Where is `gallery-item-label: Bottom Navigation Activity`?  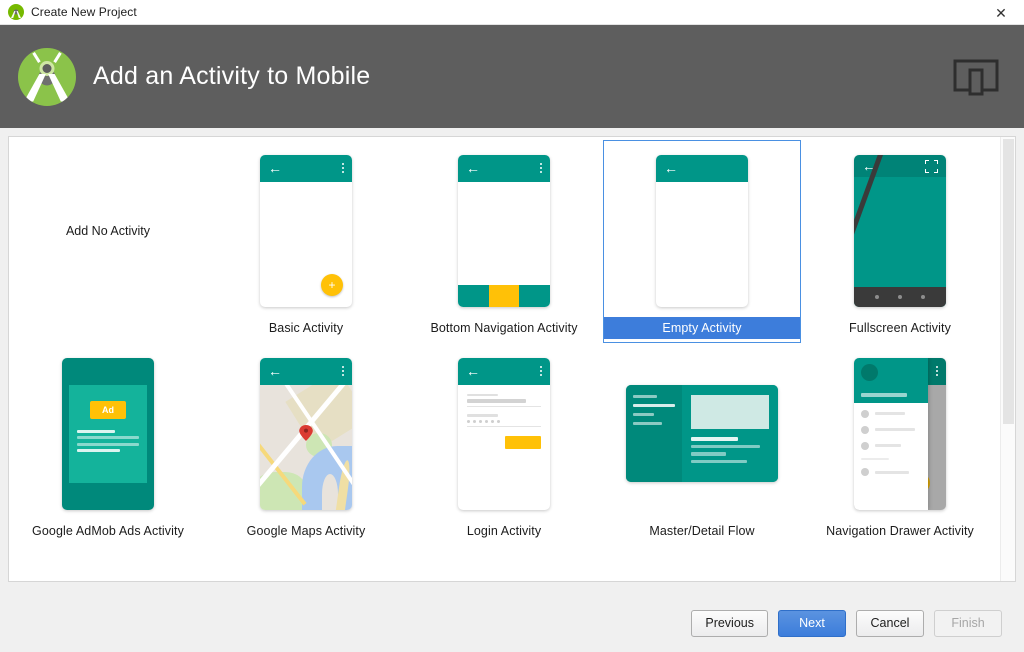 gallery-item-label: Bottom Navigation Activity is located at coordinates (504, 328).